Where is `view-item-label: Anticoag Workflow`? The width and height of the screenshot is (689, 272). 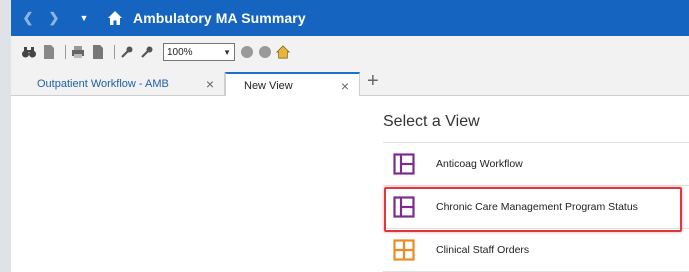
view-item-label: Anticoag Workflow is located at coordinates (479, 164).